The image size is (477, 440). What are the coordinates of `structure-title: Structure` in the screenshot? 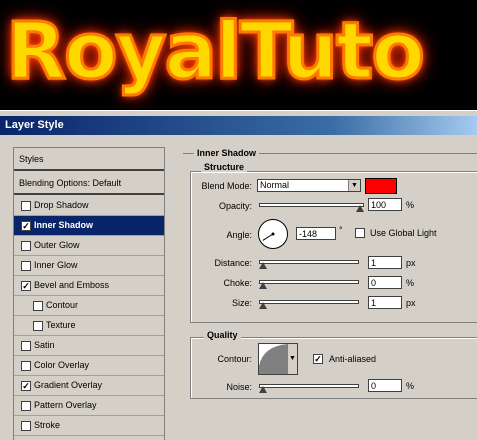 It's located at (224, 167).